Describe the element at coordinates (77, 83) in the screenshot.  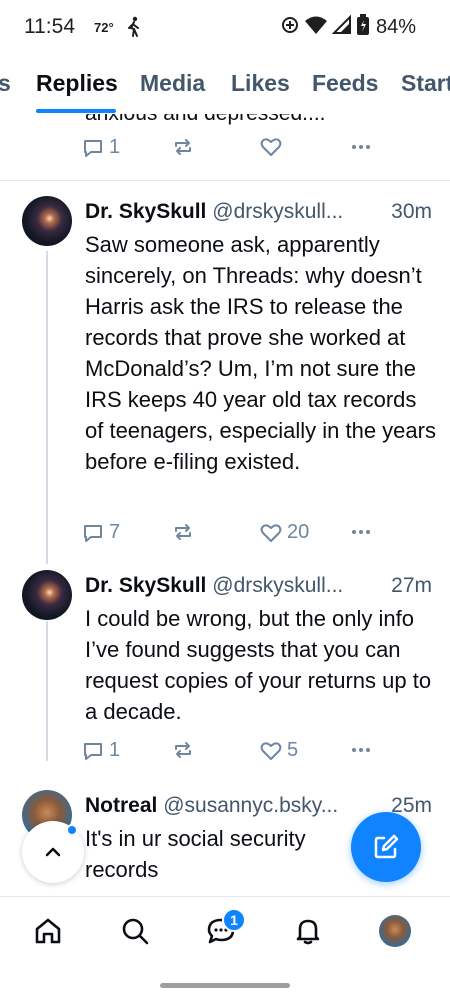
I see `tab-replies: Replies` at that location.